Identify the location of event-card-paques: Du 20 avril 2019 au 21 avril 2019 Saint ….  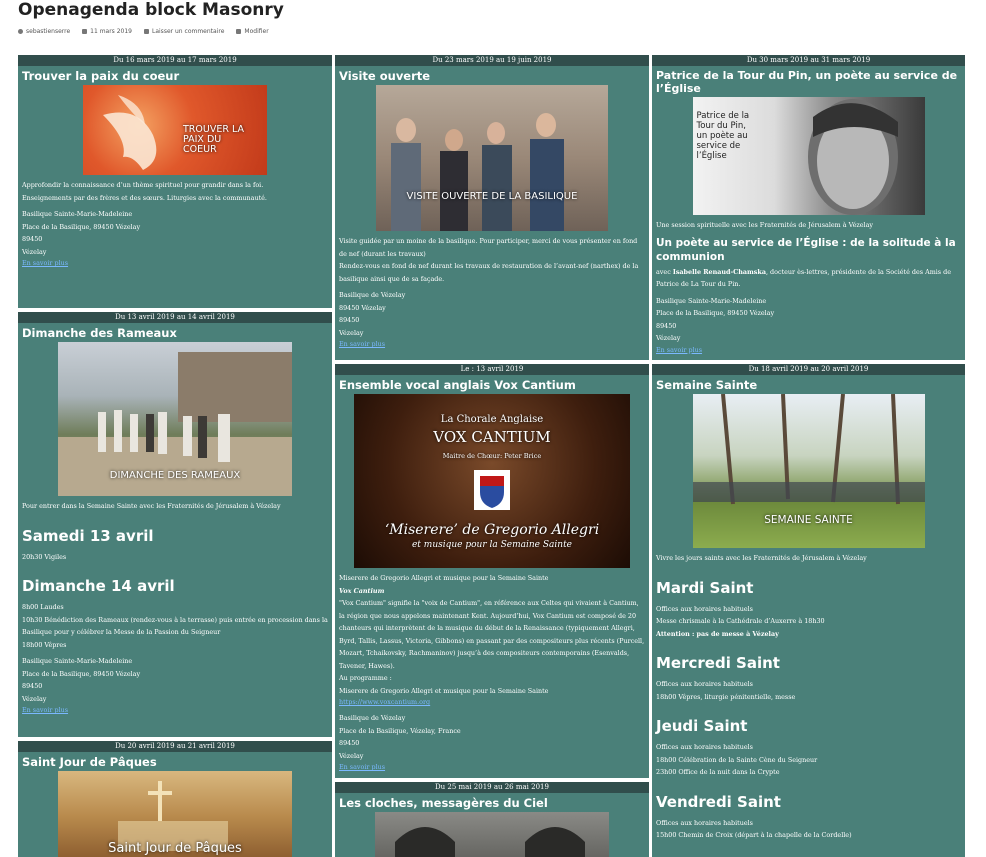
(175, 799).